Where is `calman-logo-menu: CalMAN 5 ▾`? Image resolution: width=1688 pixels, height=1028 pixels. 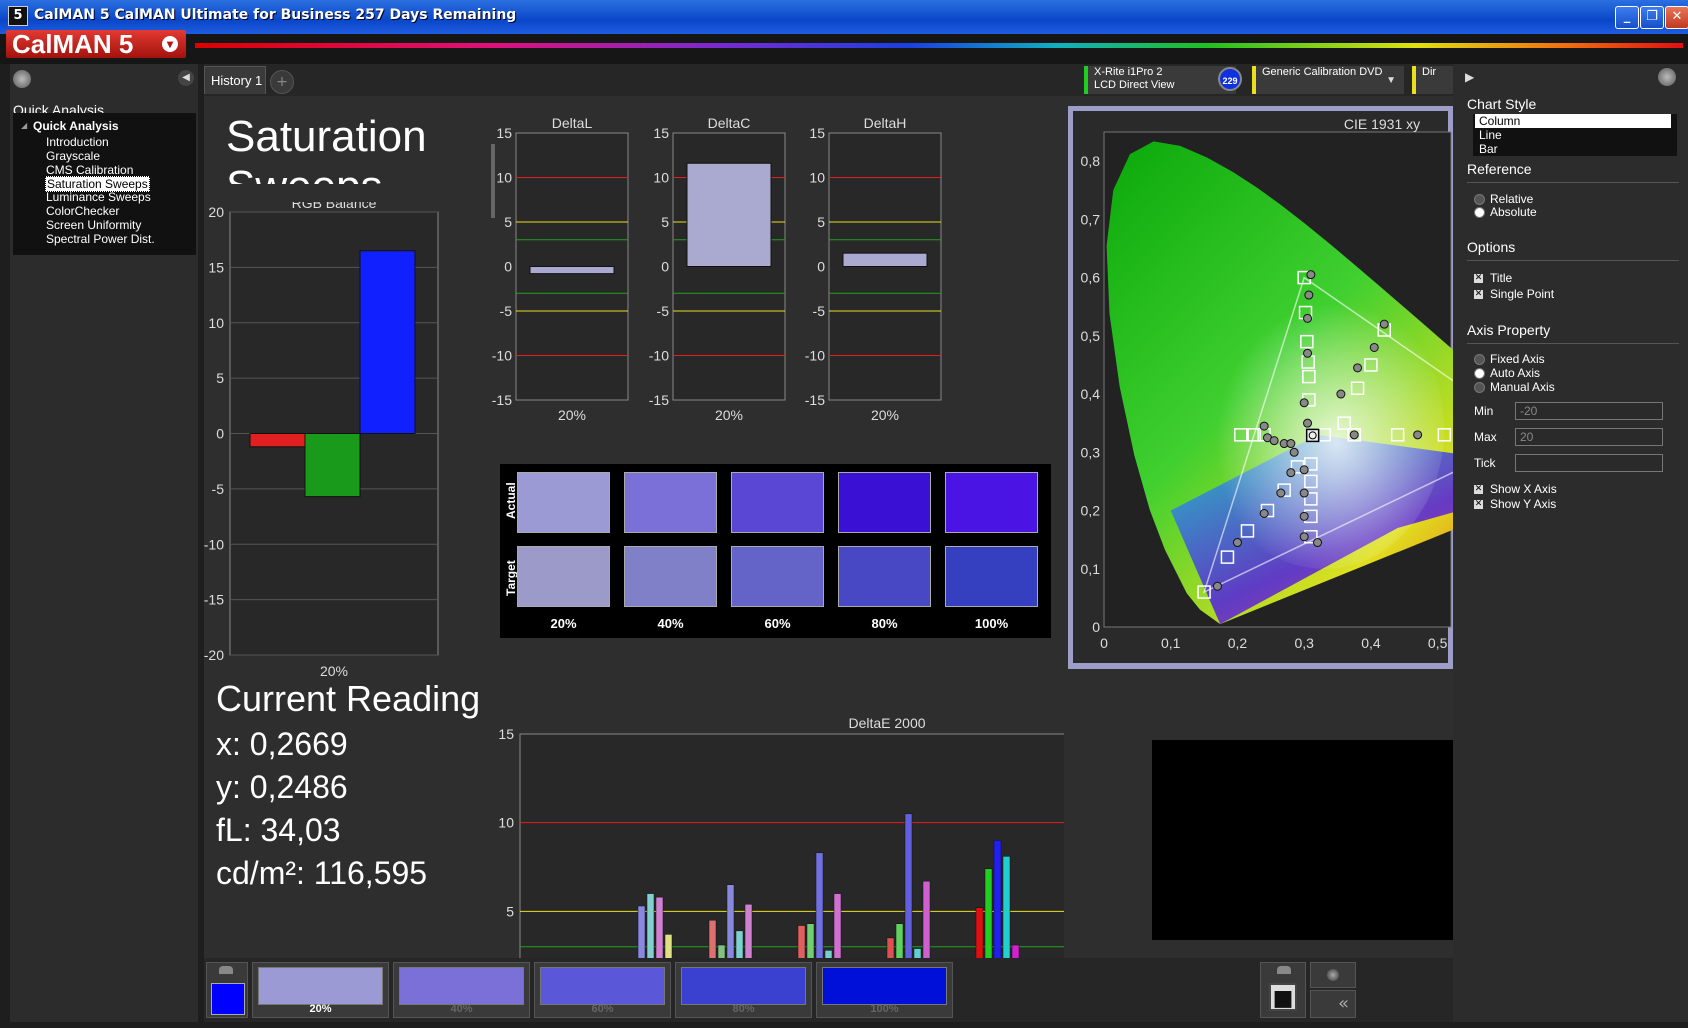
calman-logo-menu: CalMAN 5 ▾ is located at coordinates (96, 44).